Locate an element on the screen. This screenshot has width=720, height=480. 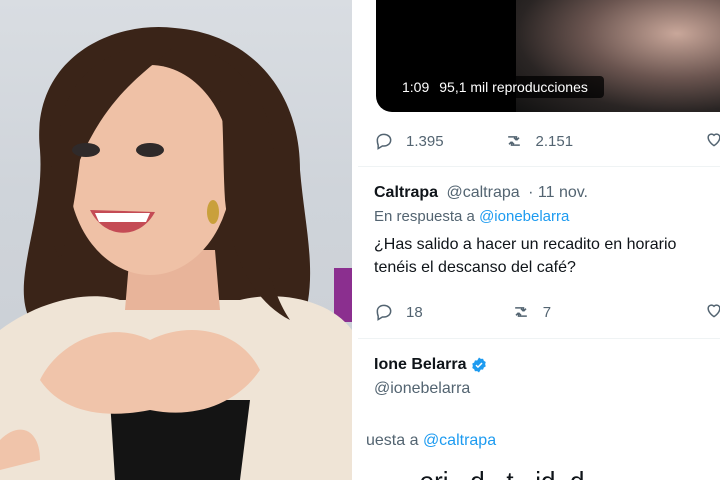
reply-retweet-count: 7 is located at coordinates (547, 312).